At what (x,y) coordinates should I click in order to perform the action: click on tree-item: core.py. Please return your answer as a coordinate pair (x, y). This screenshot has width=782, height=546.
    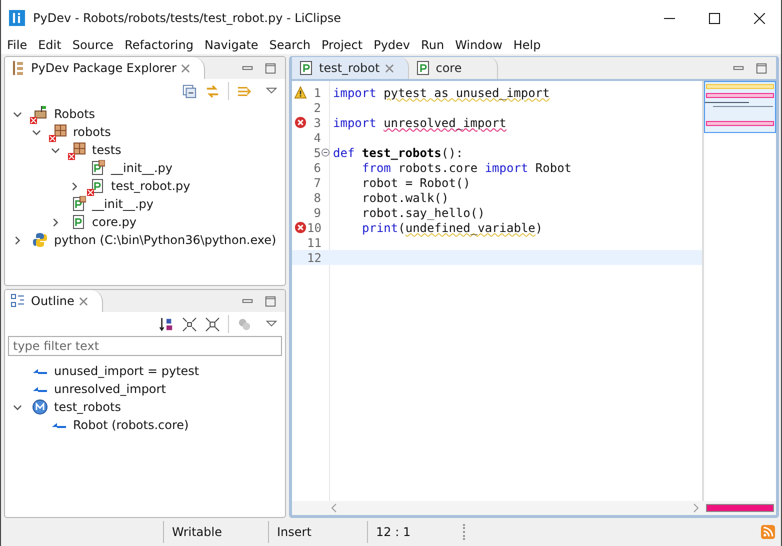
    Looking at the image, I should click on (114, 222).